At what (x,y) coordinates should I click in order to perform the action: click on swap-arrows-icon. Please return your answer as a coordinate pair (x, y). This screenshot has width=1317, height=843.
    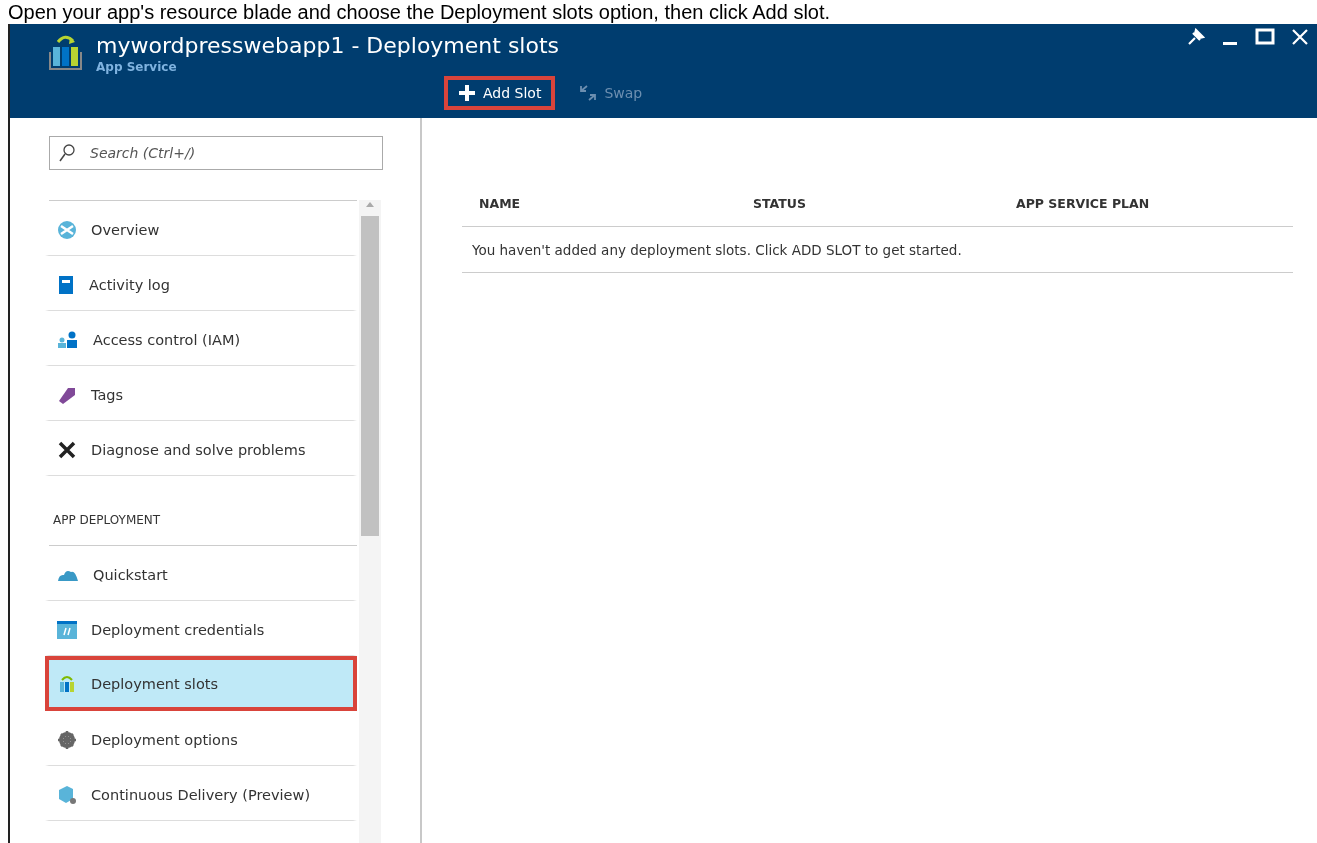
    Looking at the image, I should click on (588, 93).